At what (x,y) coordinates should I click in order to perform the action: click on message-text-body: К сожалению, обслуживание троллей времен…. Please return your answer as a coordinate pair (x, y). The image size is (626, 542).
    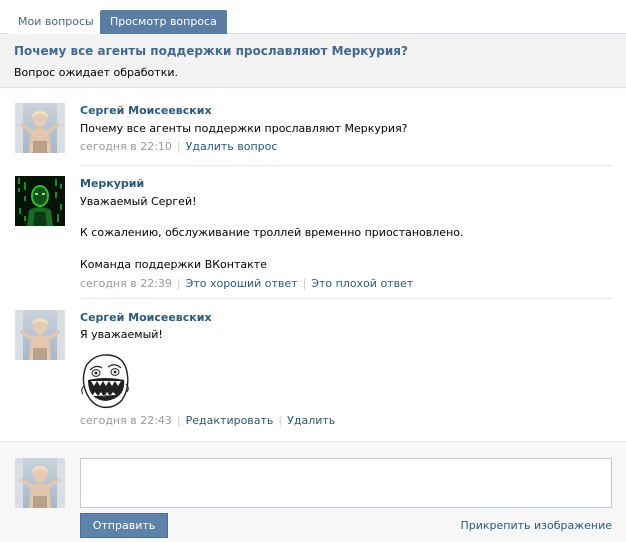
    Looking at the image, I should click on (272, 232).